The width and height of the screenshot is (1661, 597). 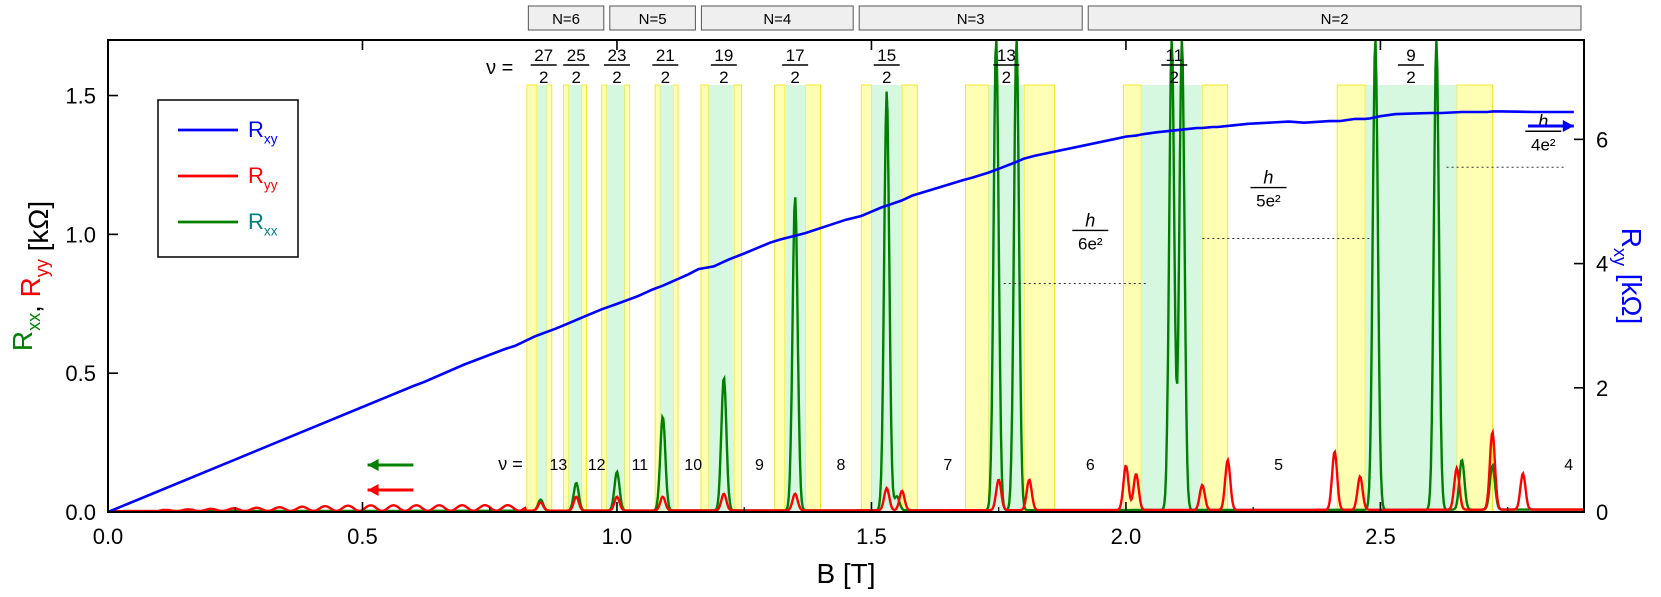 What do you see at coordinates (373, 465) in the screenshot?
I see `rxx-axis-arrow-head` at bounding box center [373, 465].